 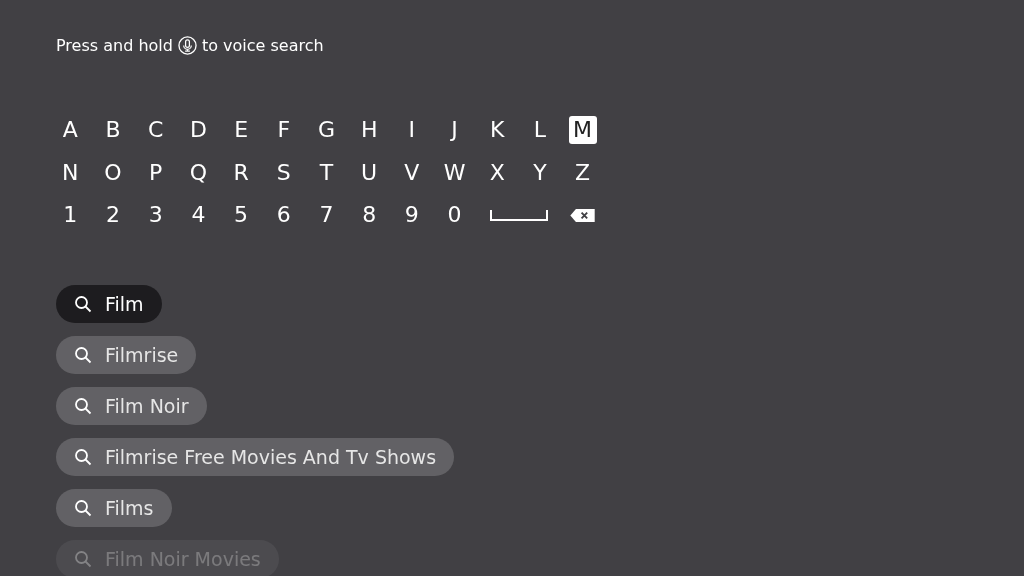 I want to click on space-bar-icon, so click(x=518, y=215).